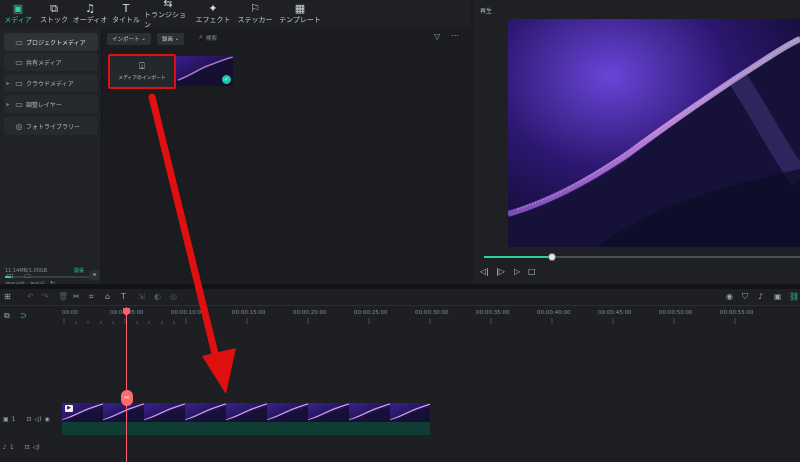 This screenshot has height=462, width=800. What do you see at coordinates (126, 384) in the screenshot?
I see `playhead-line` at bounding box center [126, 384].